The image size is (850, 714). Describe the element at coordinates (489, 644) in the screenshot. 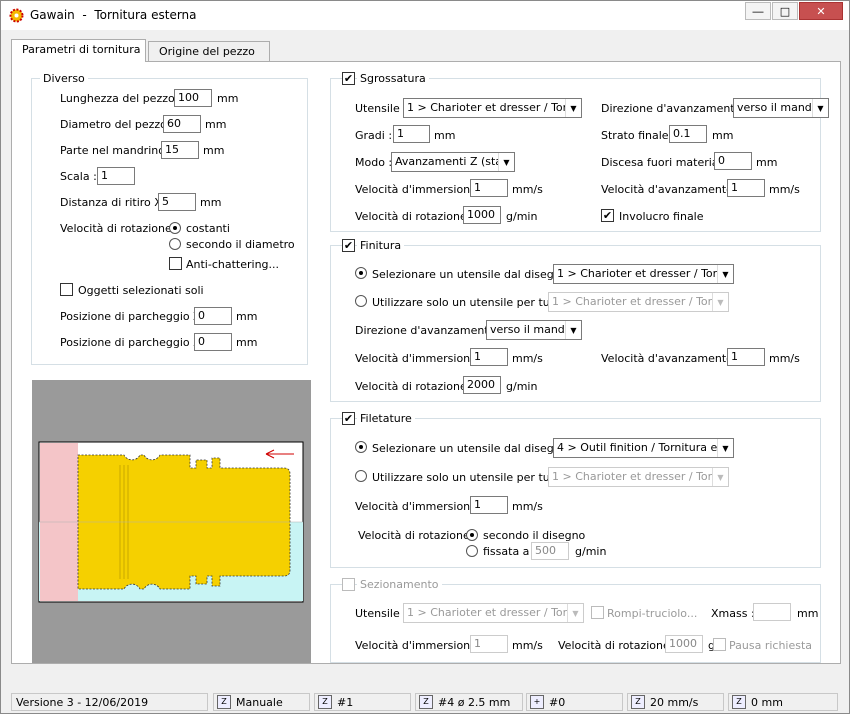

I see `sez-vel-imm-input: 1` at that location.